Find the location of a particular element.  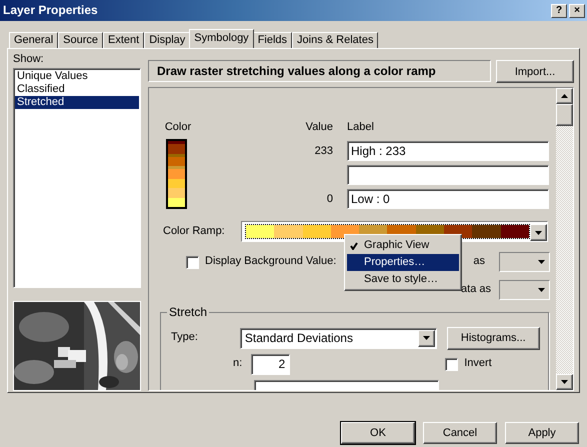

list-item: Classified is located at coordinates (77, 89).